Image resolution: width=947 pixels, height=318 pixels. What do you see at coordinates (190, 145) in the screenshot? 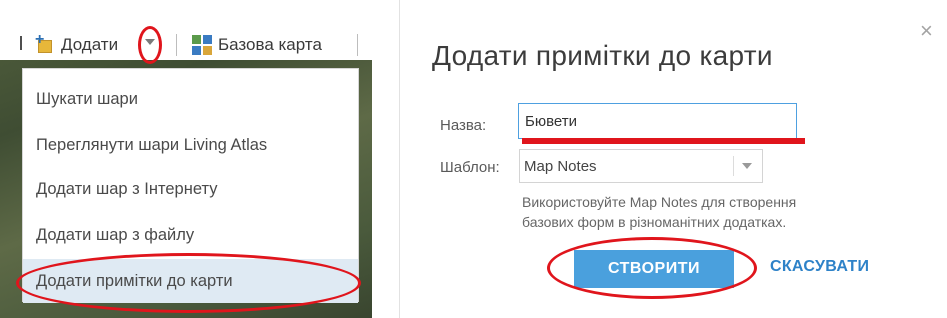
I see `menu-item-browse-living-atlas: Переглянути шари Living Atlas` at bounding box center [190, 145].